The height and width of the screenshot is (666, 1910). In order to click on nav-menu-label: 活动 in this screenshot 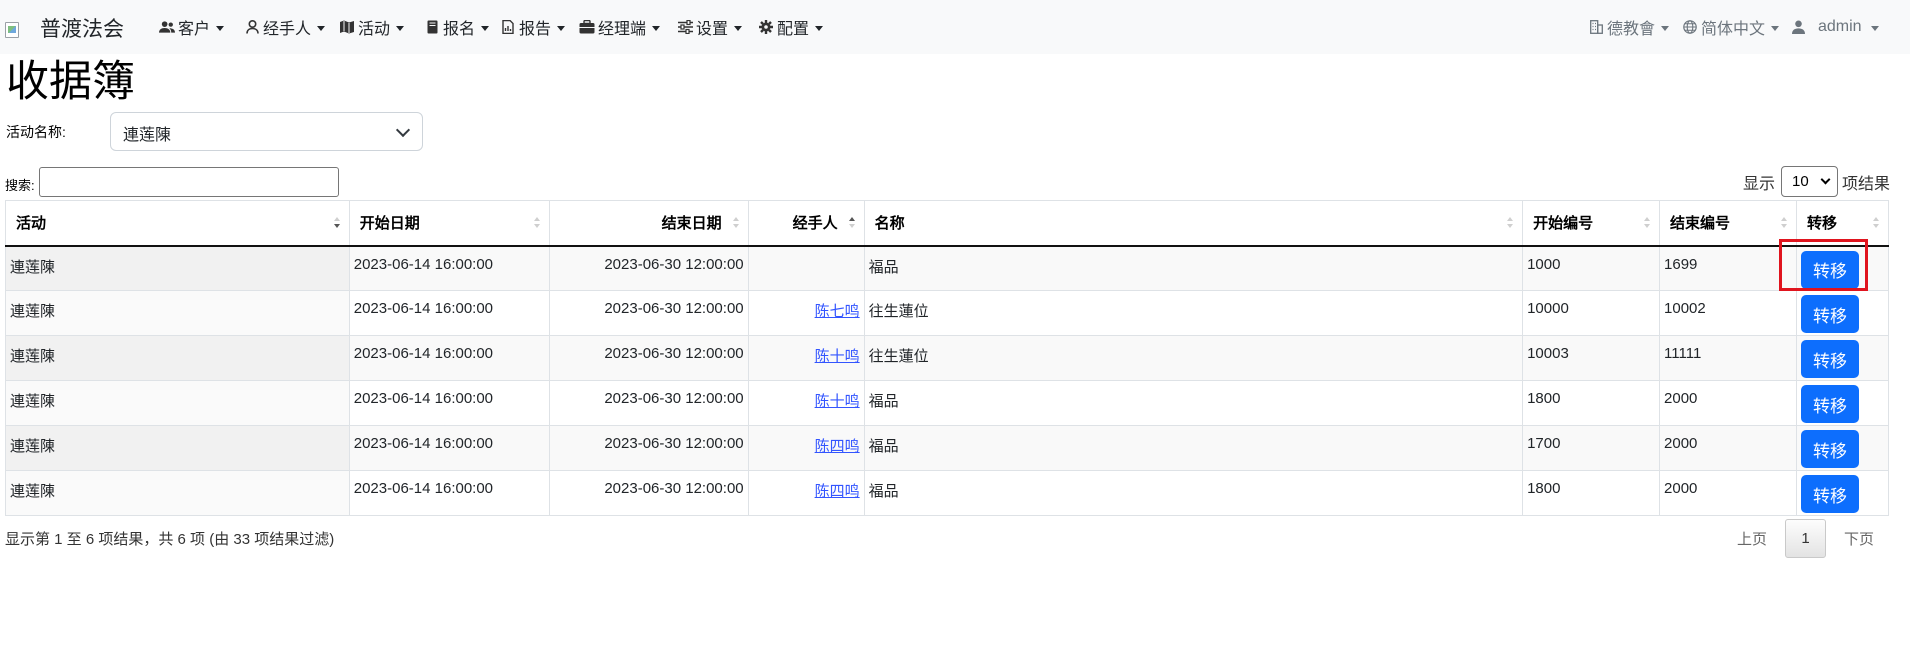, I will do `click(374, 29)`.